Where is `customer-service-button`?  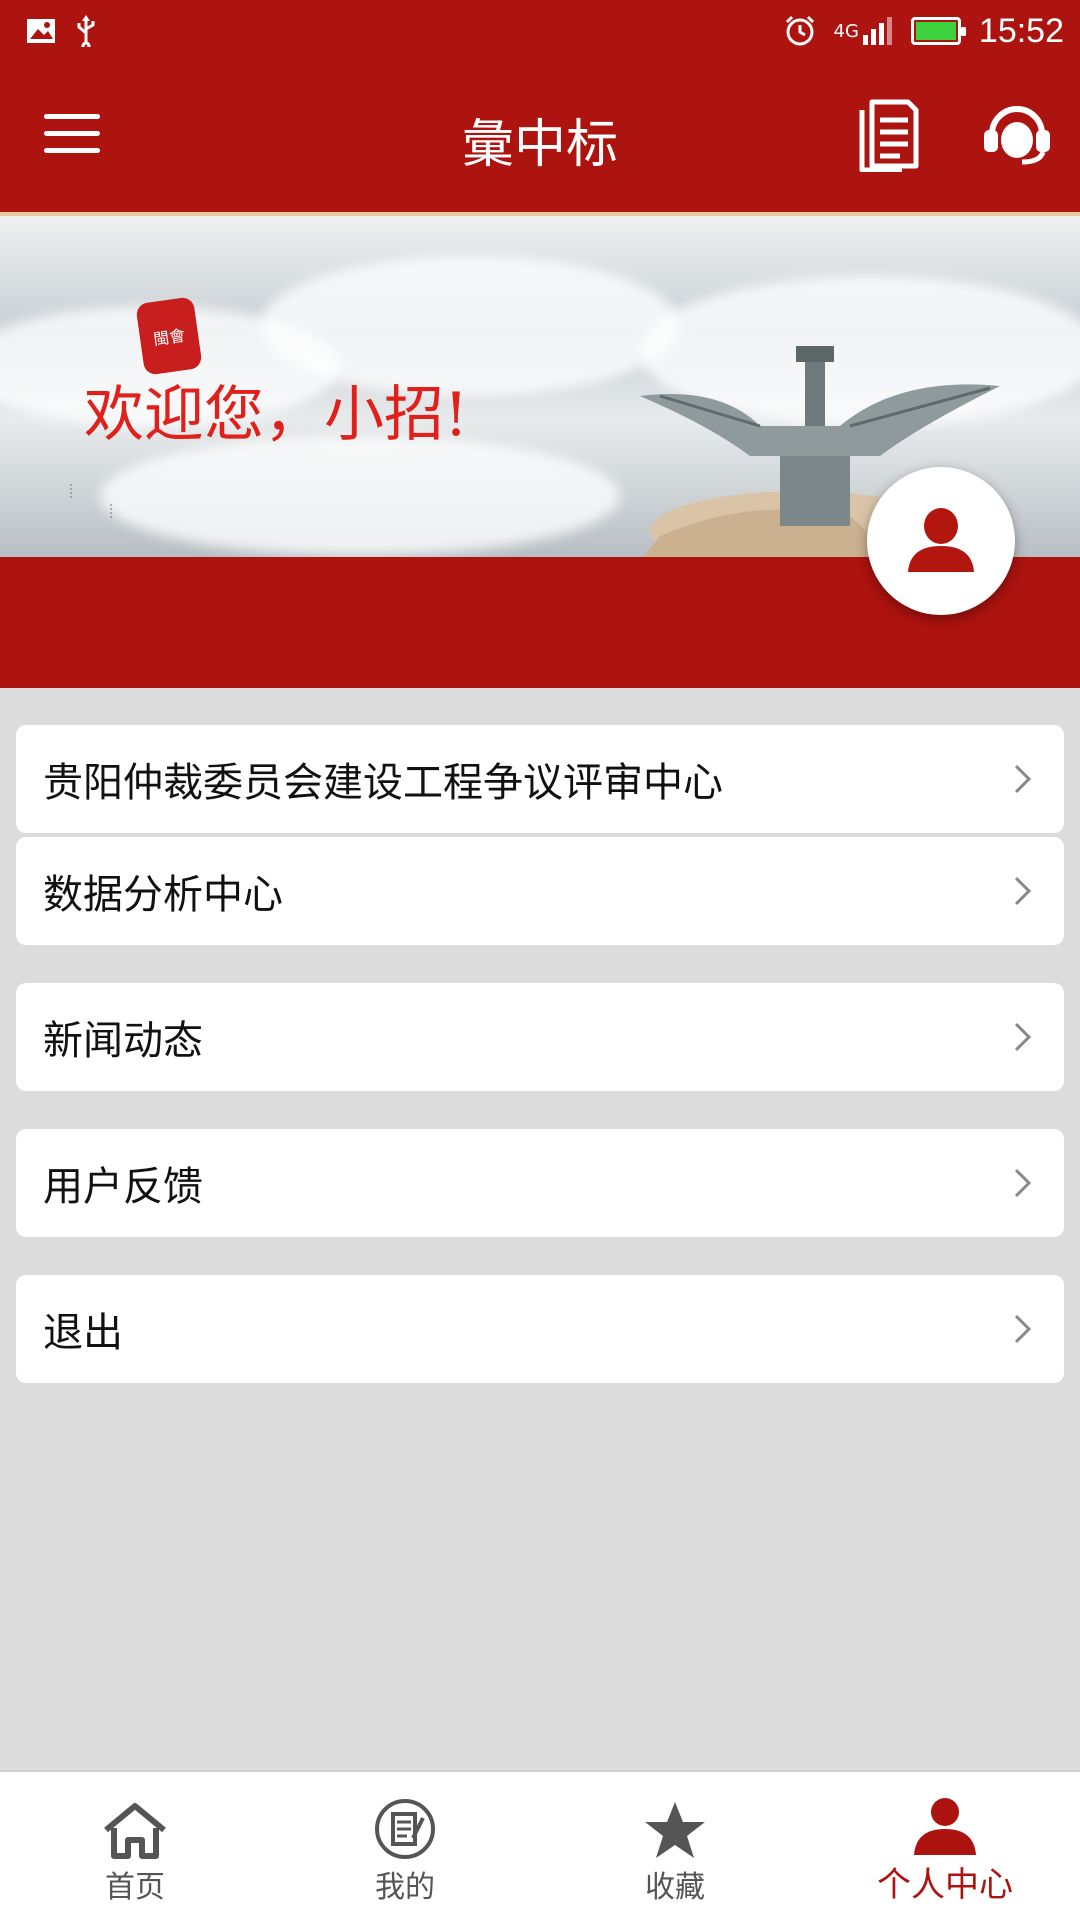 customer-service-button is located at coordinates (1017, 133).